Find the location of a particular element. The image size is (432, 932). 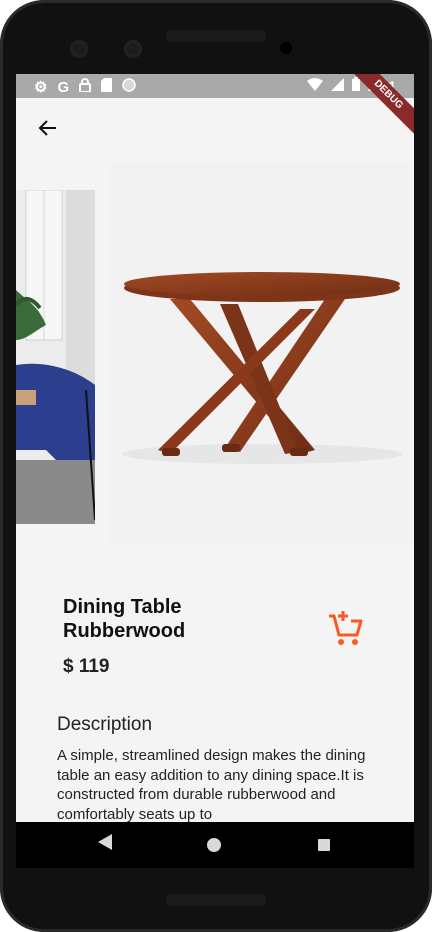

product-price: $ 119 is located at coordinates (86, 666).